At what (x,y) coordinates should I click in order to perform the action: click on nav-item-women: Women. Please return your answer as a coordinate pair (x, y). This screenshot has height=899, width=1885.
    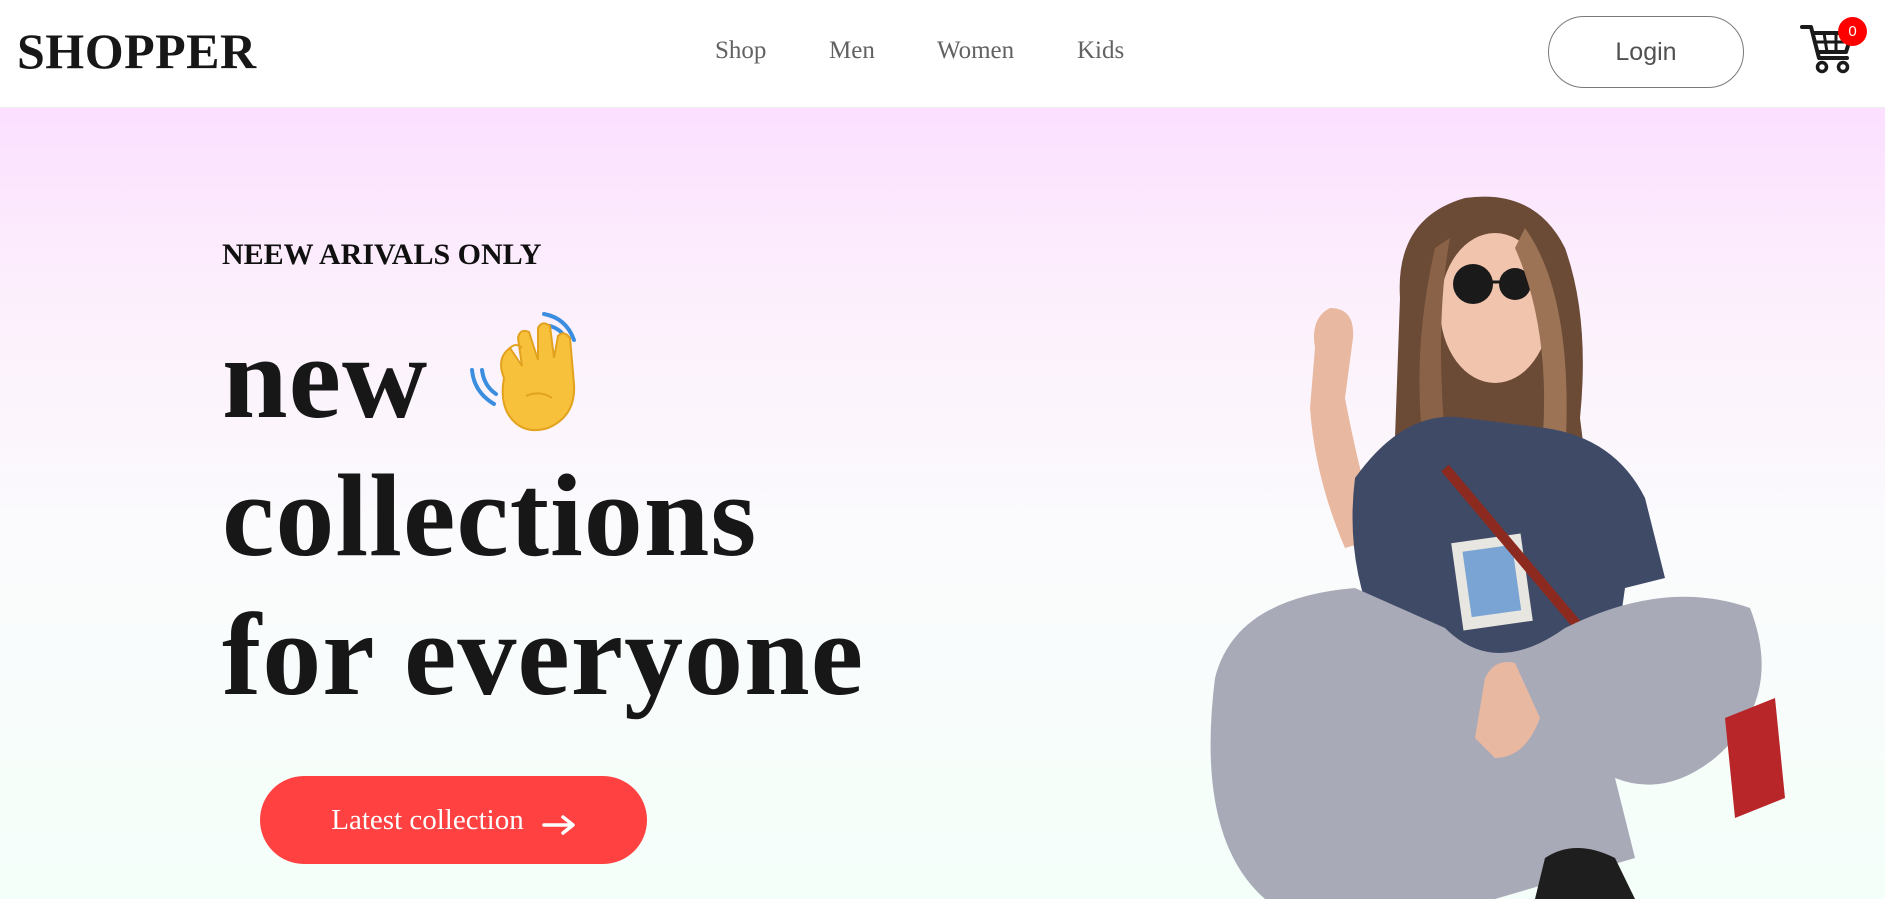
    Looking at the image, I should click on (975, 51).